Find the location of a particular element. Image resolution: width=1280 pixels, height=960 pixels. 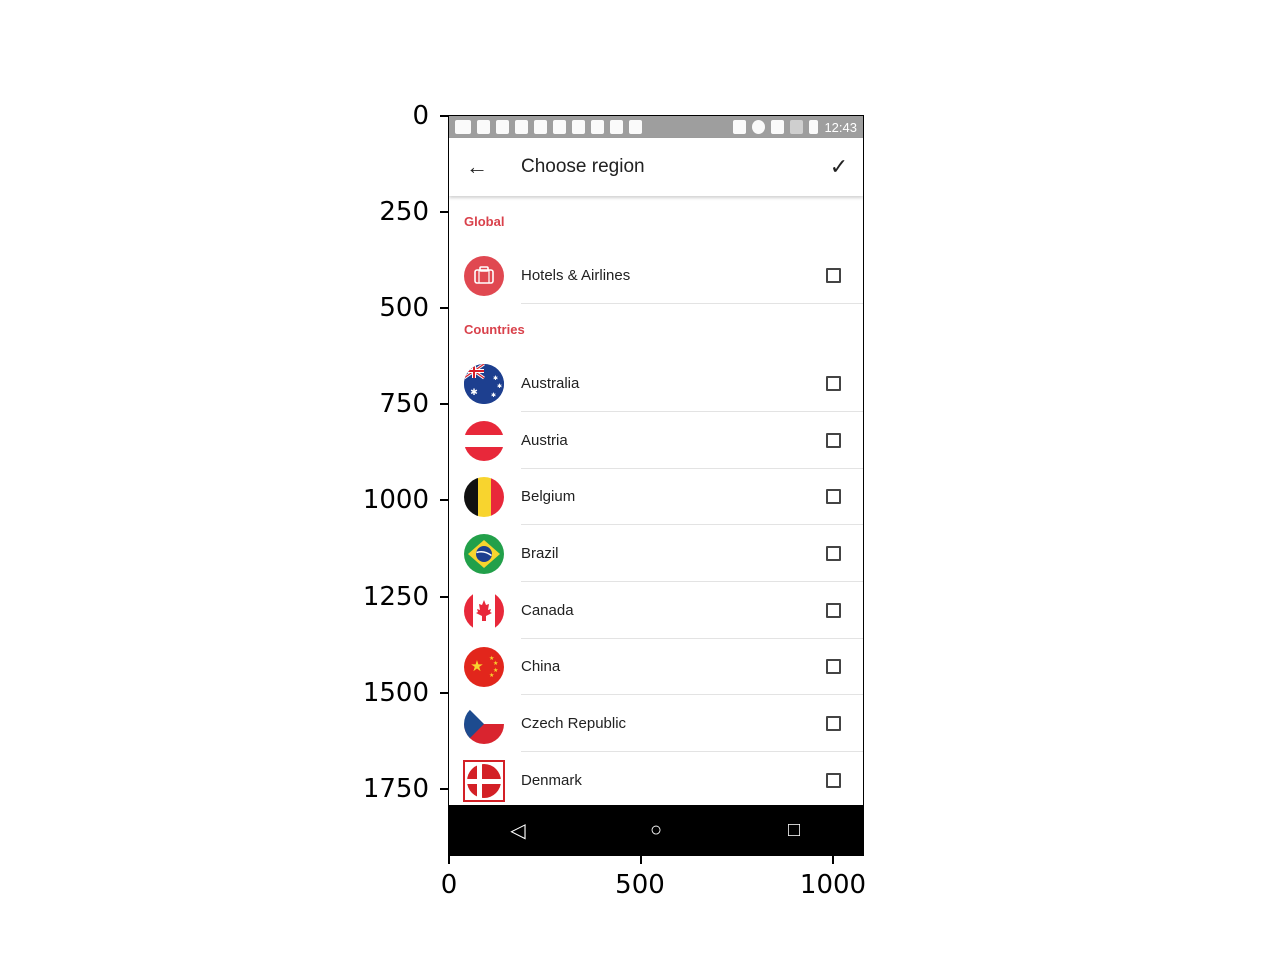

list-item-label: Austria is located at coordinates (544, 440).